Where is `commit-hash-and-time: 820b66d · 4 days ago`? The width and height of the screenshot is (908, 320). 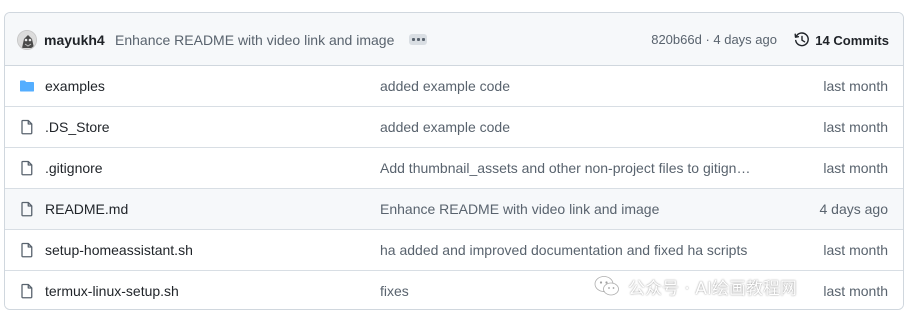 commit-hash-and-time: 820b66d · 4 days ago is located at coordinates (714, 39).